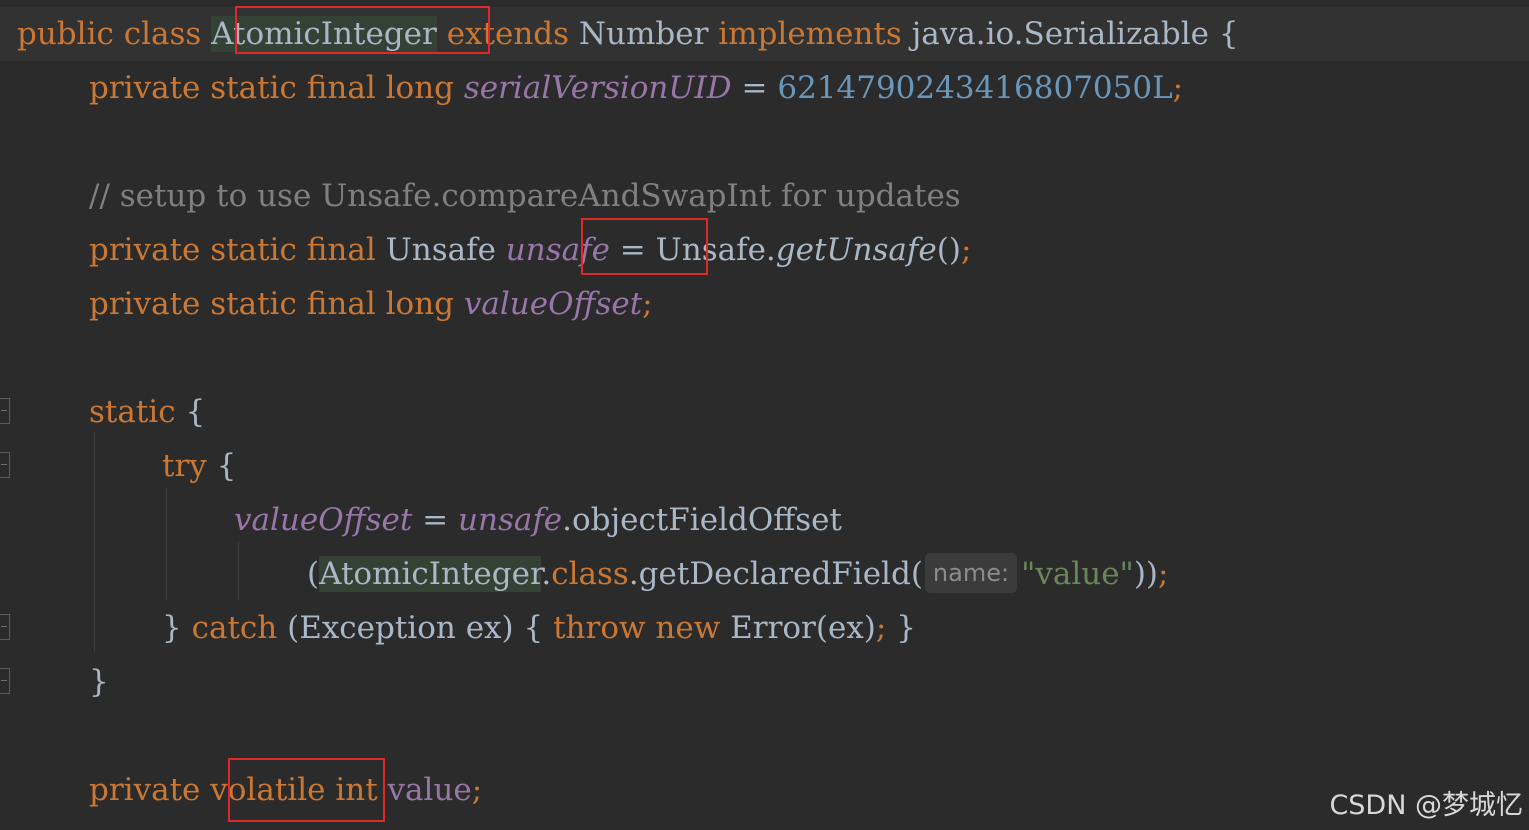 This screenshot has width=1529, height=830. I want to click on csdn-watermark: CSDN @梦城忆, so click(1426, 805).